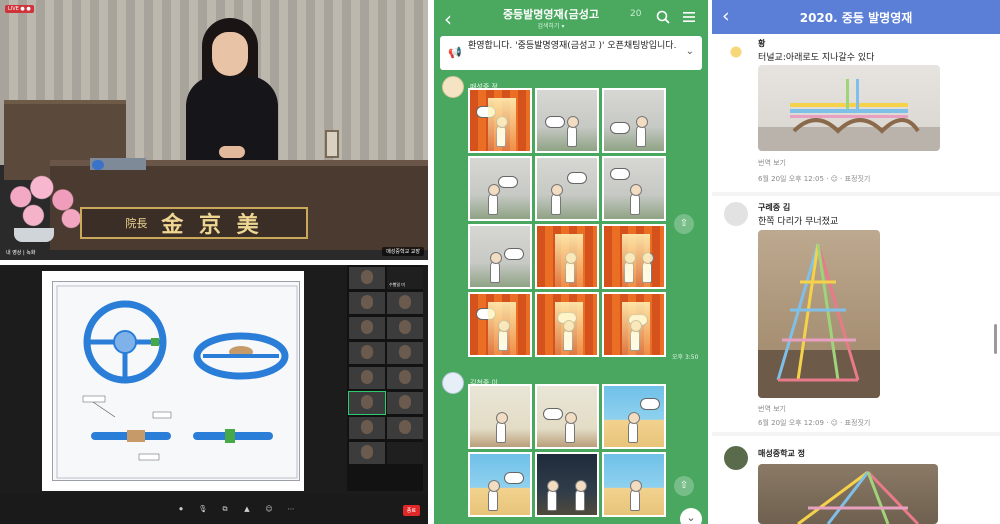  I want to click on nameplate-name: 金 京 美, so click(212, 225).